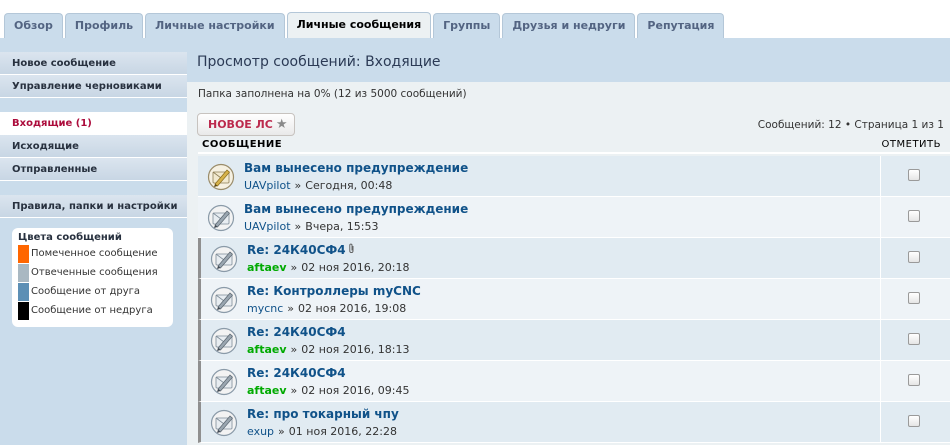  I want to click on legend-item: Помеченное сообщение, so click(92, 254).